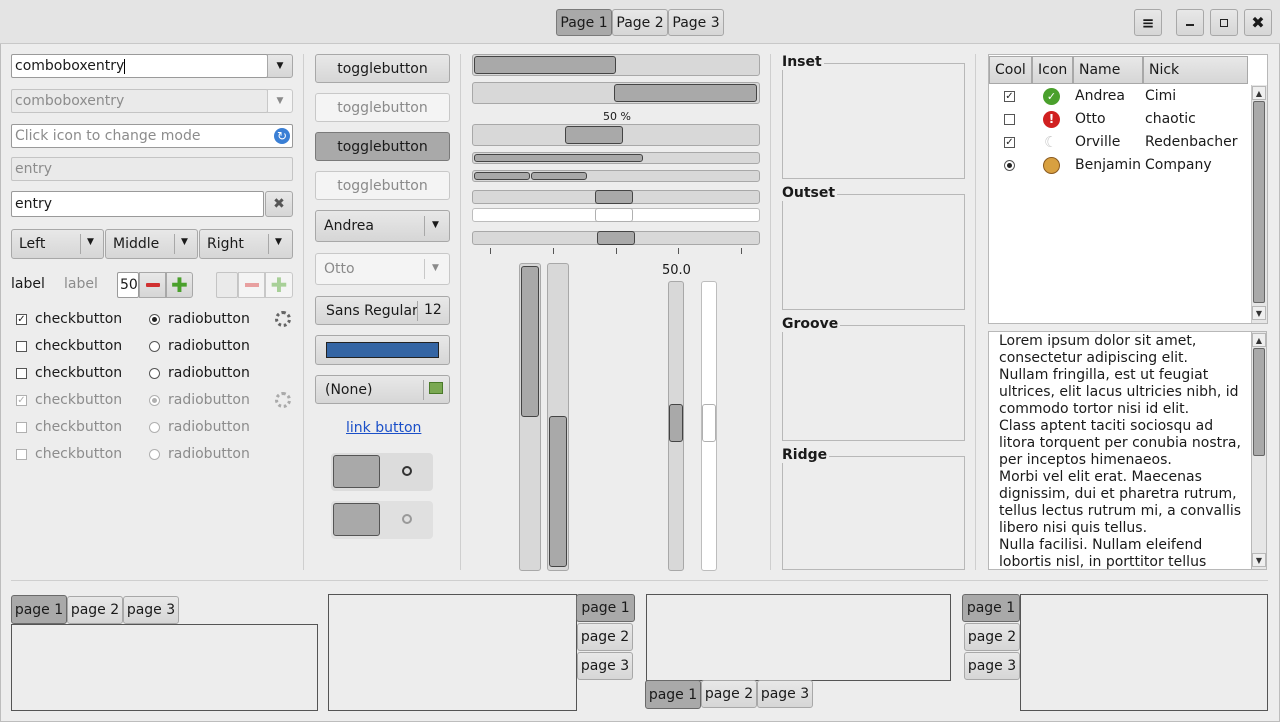 This screenshot has width=1280, height=722. Describe the element at coordinates (433, 310) in the screenshot. I see `font-size: 12` at that location.